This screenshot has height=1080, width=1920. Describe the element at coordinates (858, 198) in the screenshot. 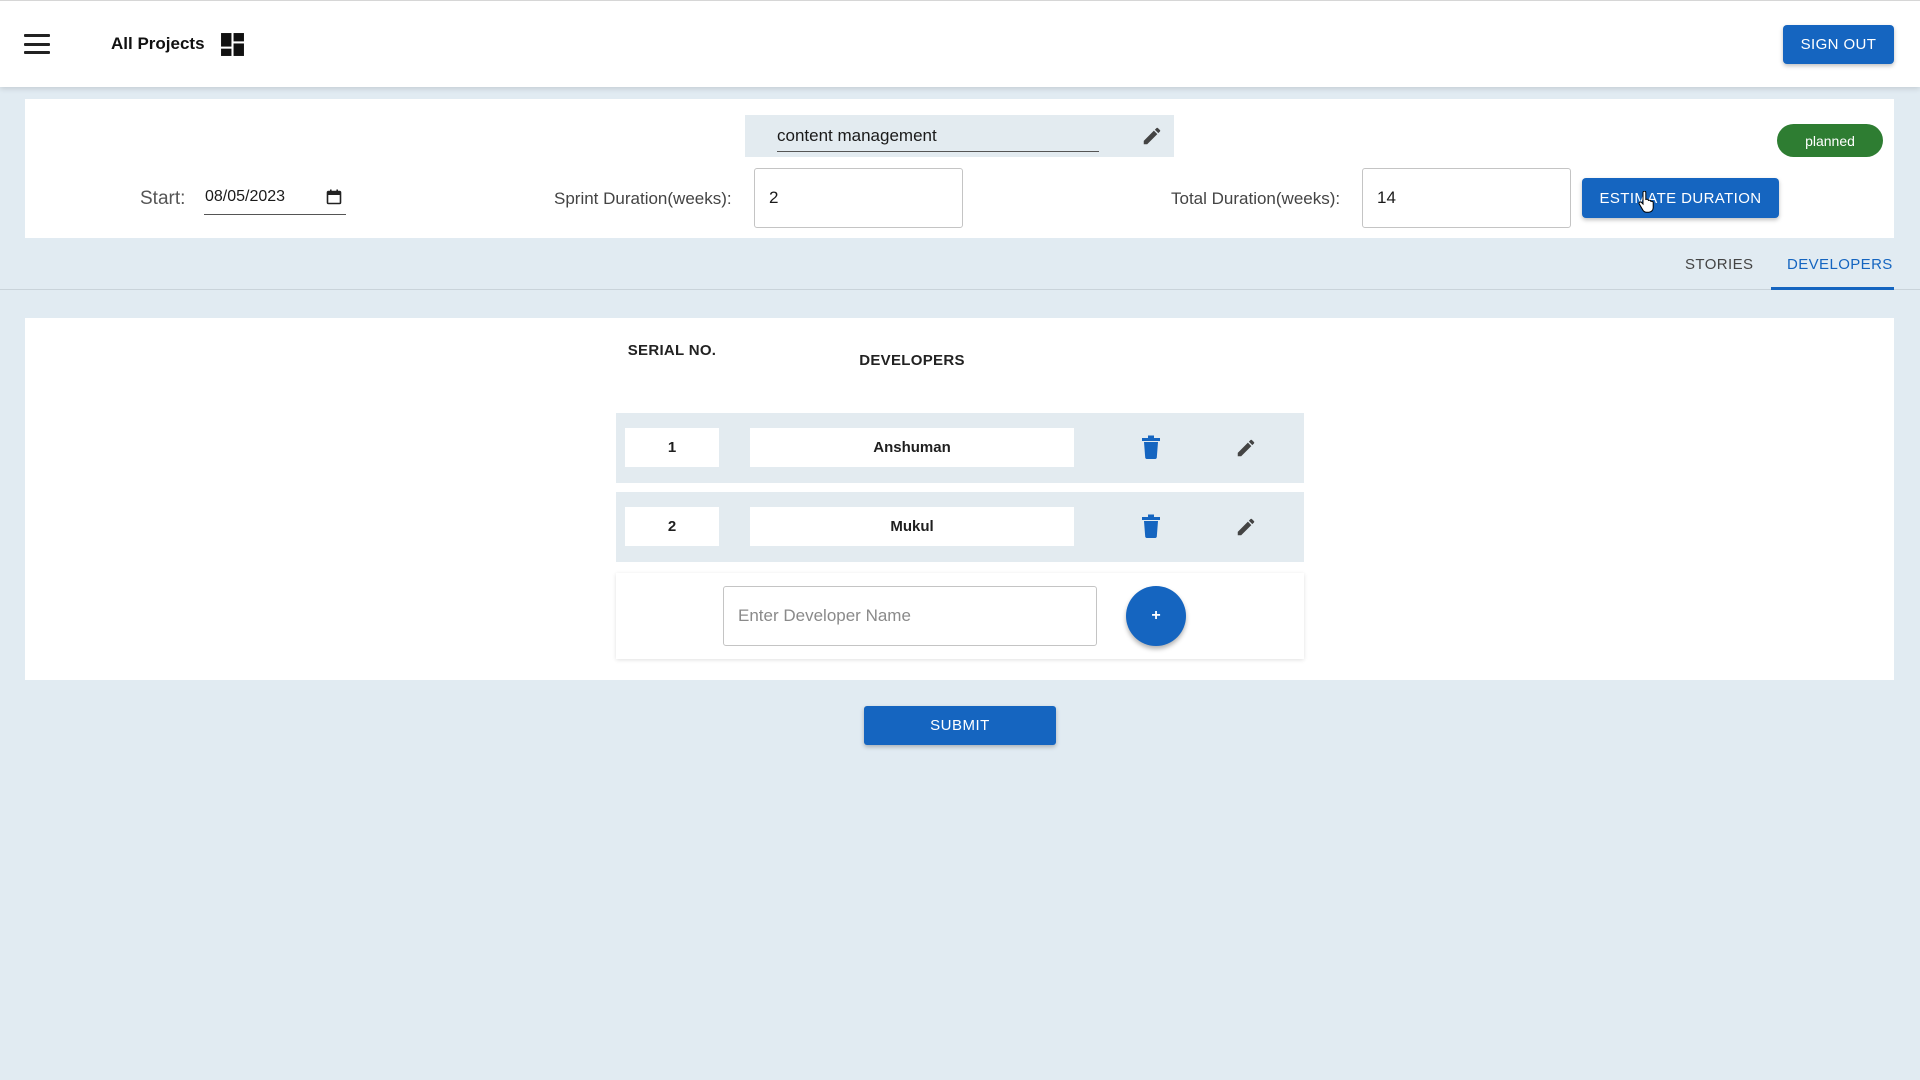

I see `sprint-duration-input` at that location.